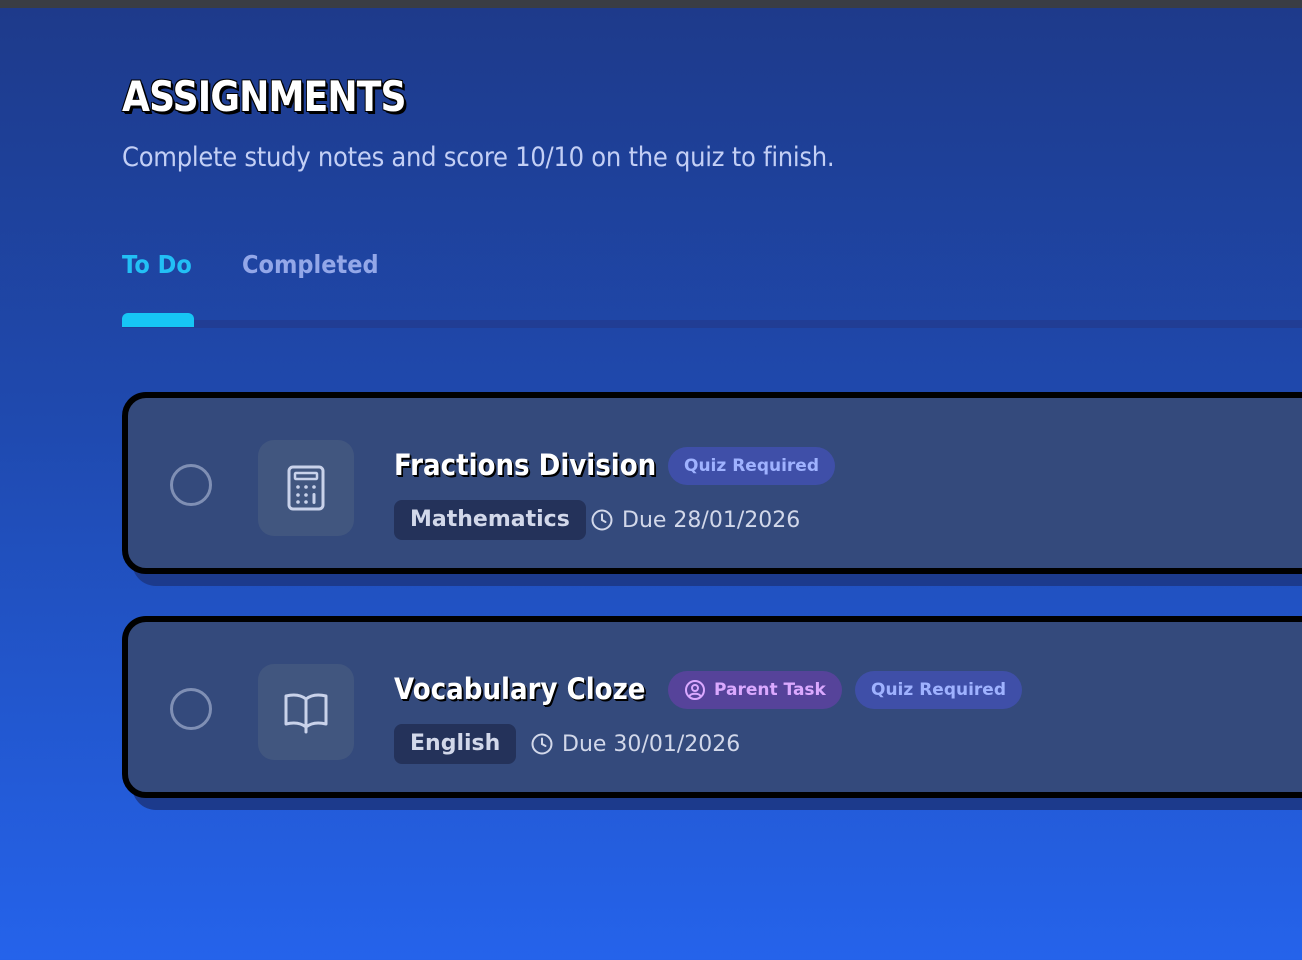 The height and width of the screenshot is (960, 1302). What do you see at coordinates (651, 4) in the screenshot?
I see `window-top-bar` at bounding box center [651, 4].